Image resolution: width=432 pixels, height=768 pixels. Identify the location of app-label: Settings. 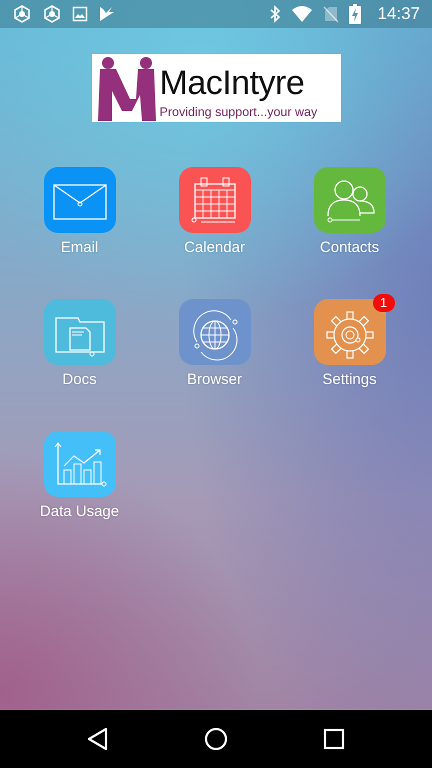
(349, 379).